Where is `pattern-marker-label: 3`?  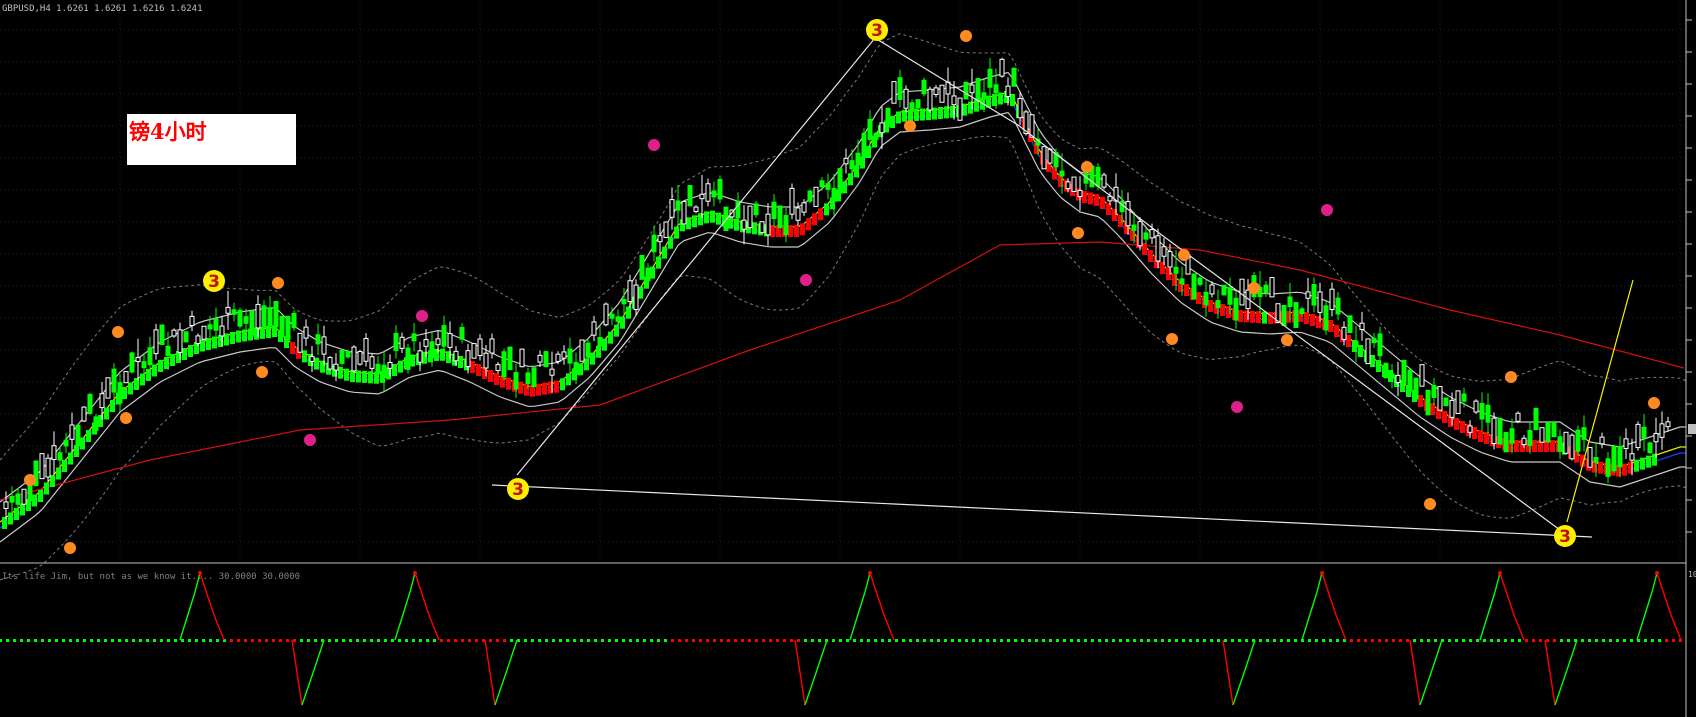
pattern-marker-label: 3 is located at coordinates (214, 282).